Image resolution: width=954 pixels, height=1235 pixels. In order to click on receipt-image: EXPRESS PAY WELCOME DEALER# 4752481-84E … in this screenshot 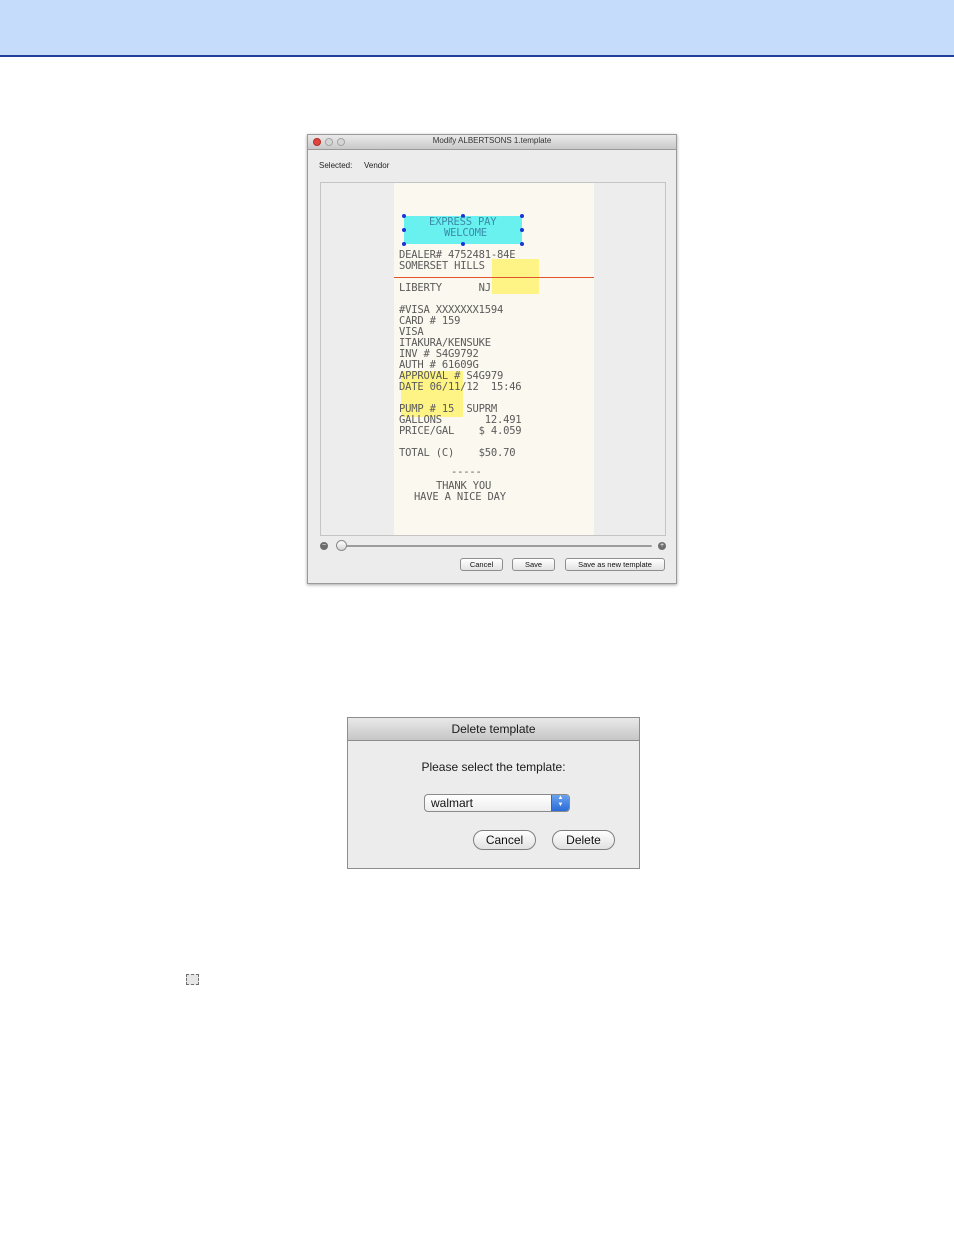, I will do `click(494, 359)`.